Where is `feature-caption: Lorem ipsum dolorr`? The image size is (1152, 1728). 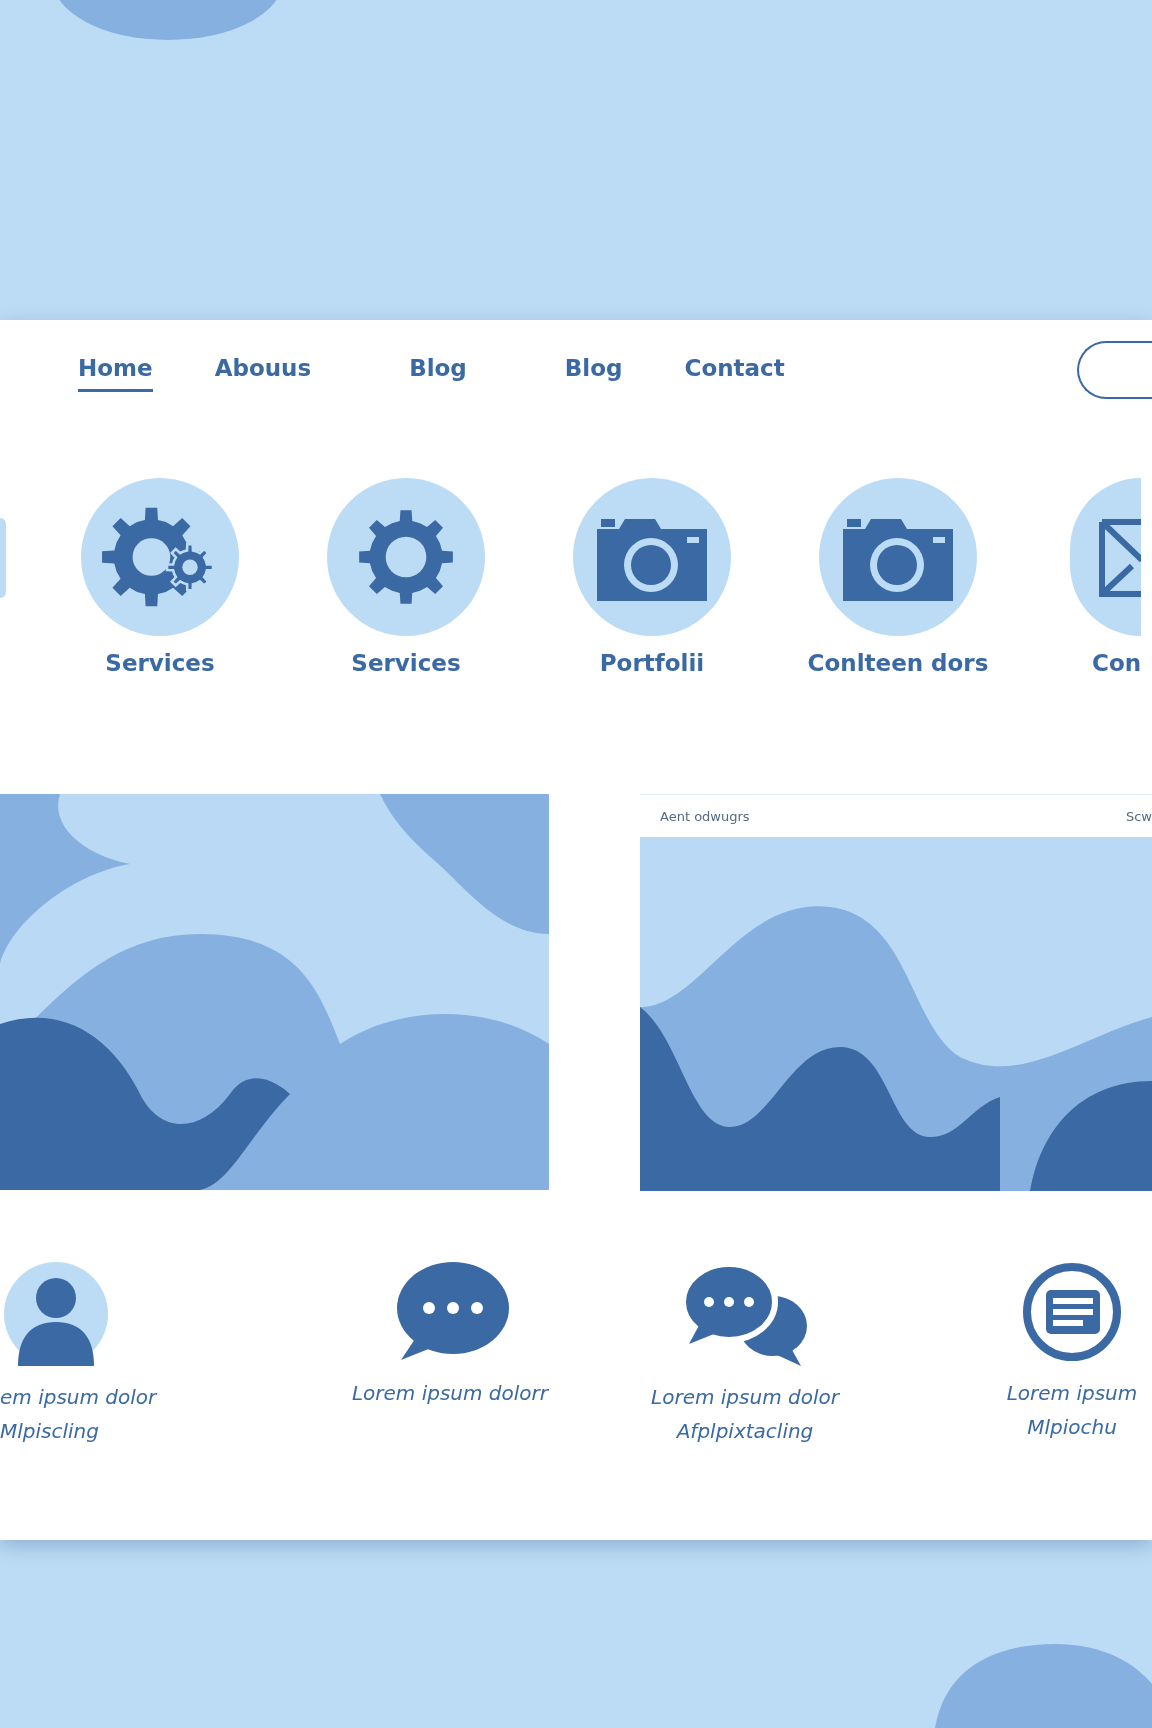 feature-caption: Lorem ipsum dolorr is located at coordinates (450, 1393).